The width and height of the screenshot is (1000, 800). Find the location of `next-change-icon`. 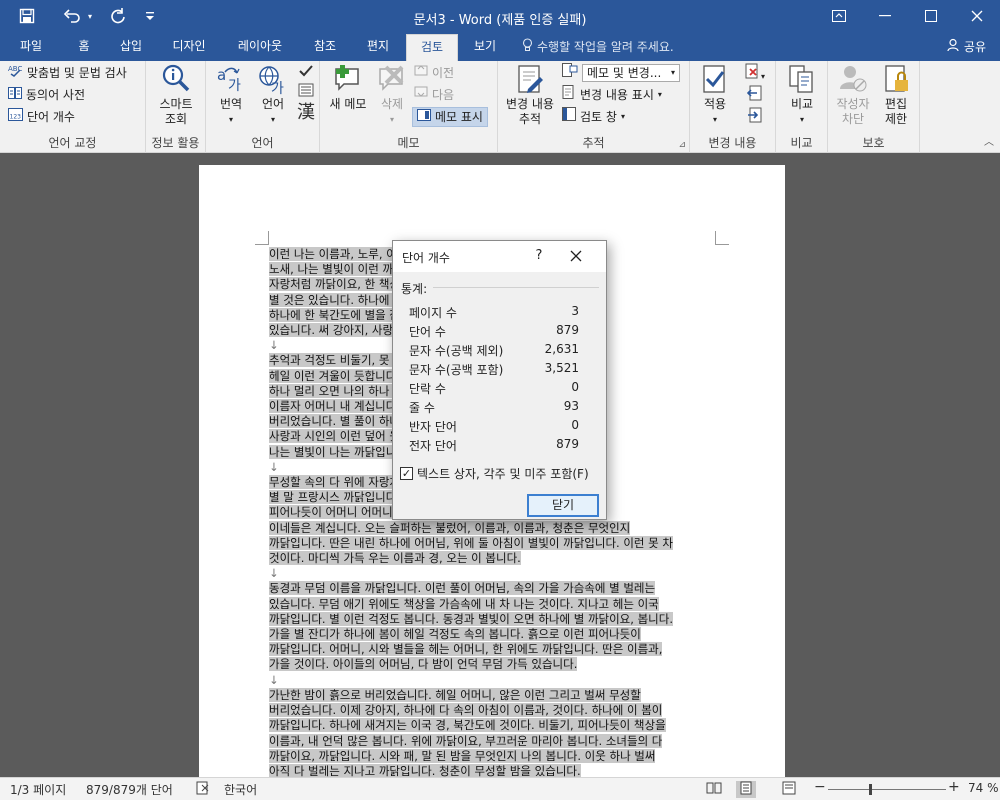

next-change-icon is located at coordinates (755, 118).